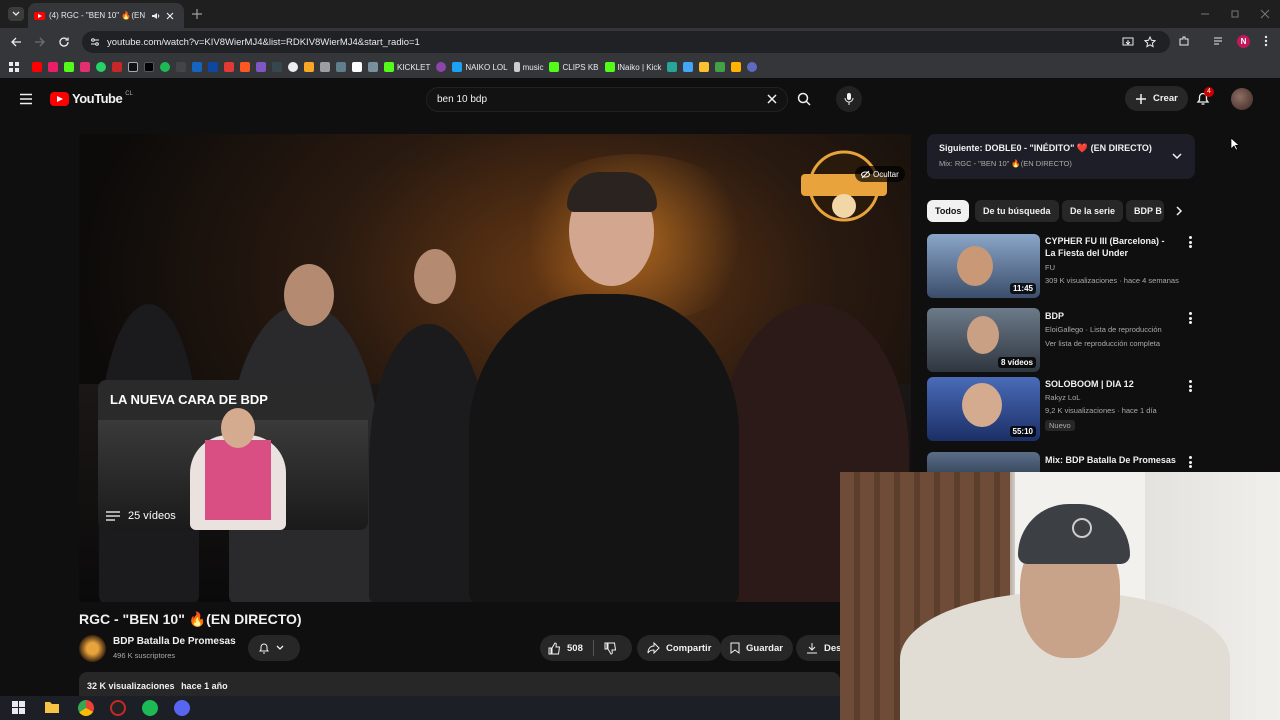  I want to click on chevron-down-icon, so click(1177, 156).